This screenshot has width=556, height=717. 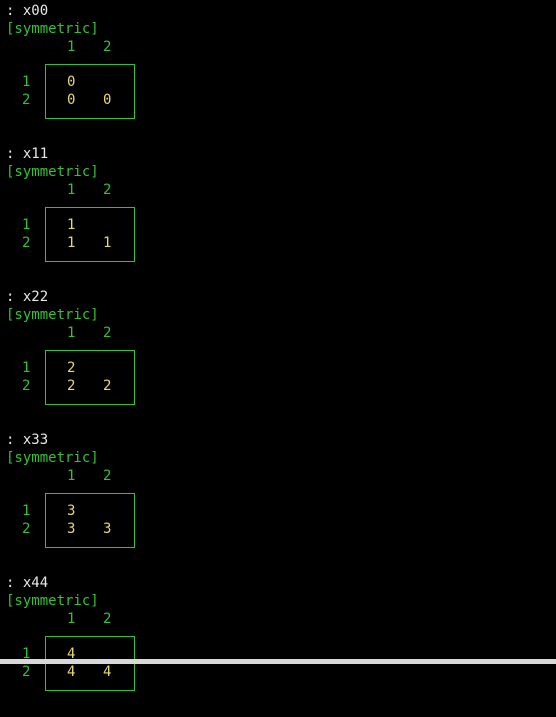 What do you see at coordinates (27, 440) in the screenshot?
I see `matrix-command: : x33` at bounding box center [27, 440].